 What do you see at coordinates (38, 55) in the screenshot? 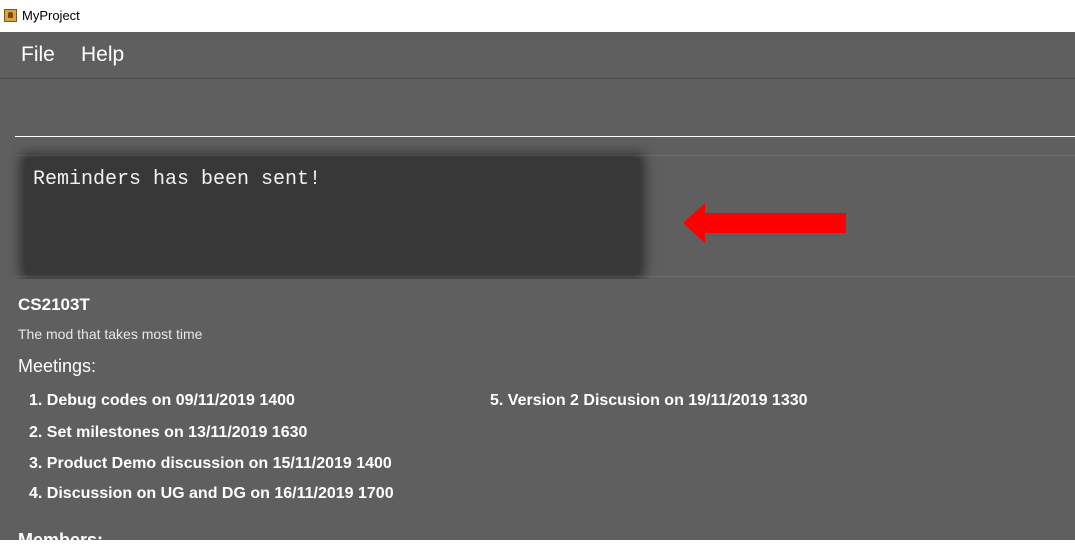
I see `menu-file: File` at bounding box center [38, 55].